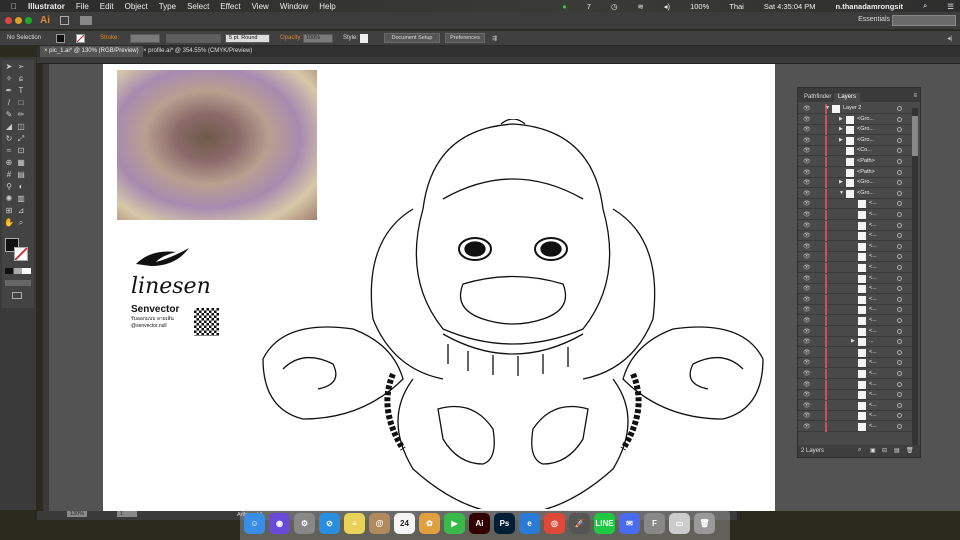  Describe the element at coordinates (924, 20) in the screenshot. I see `search-input` at that location.